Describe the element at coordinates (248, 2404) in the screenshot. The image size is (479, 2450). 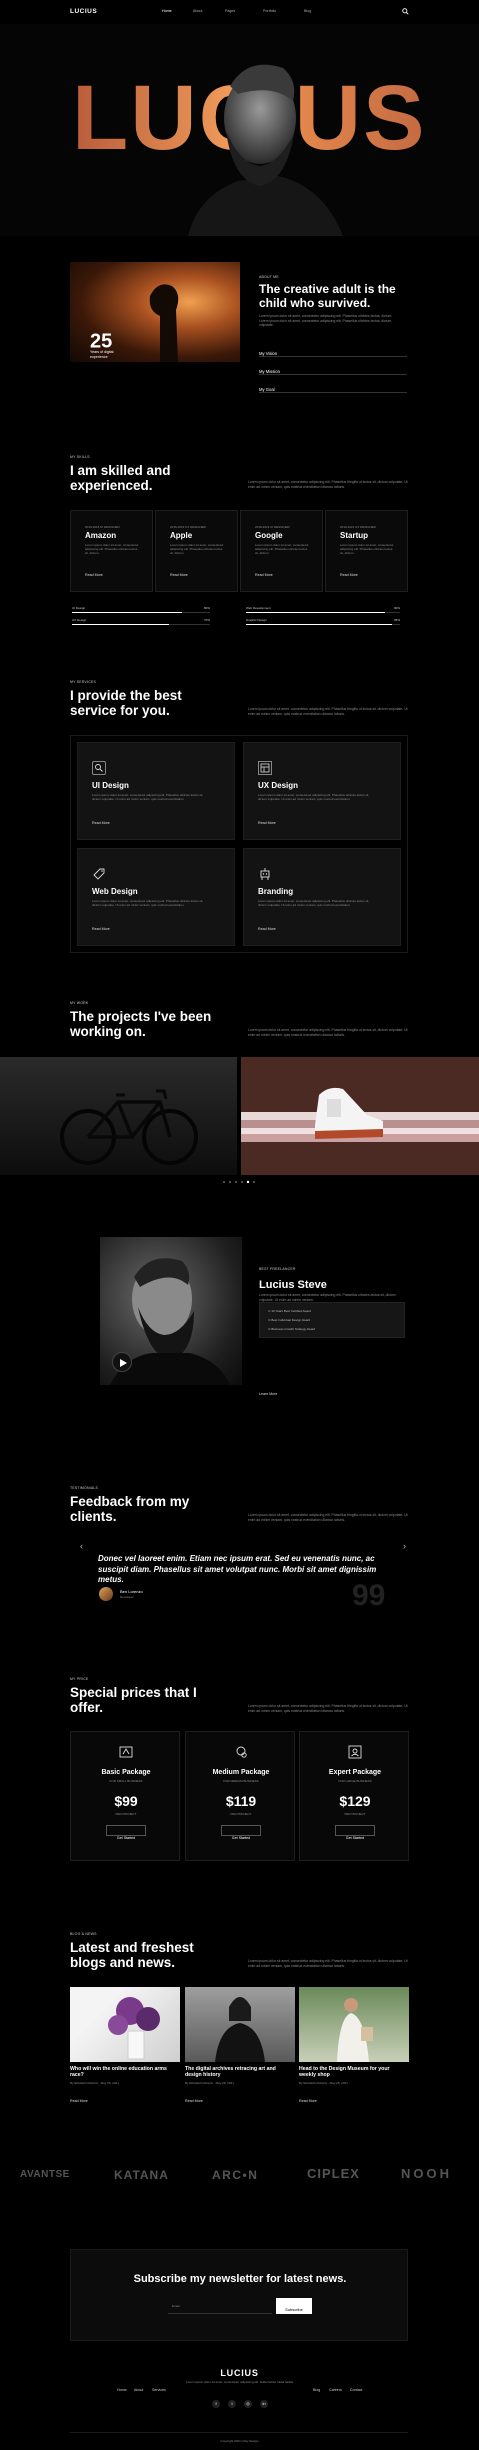
I see `instagram-icon: ◎` at that location.